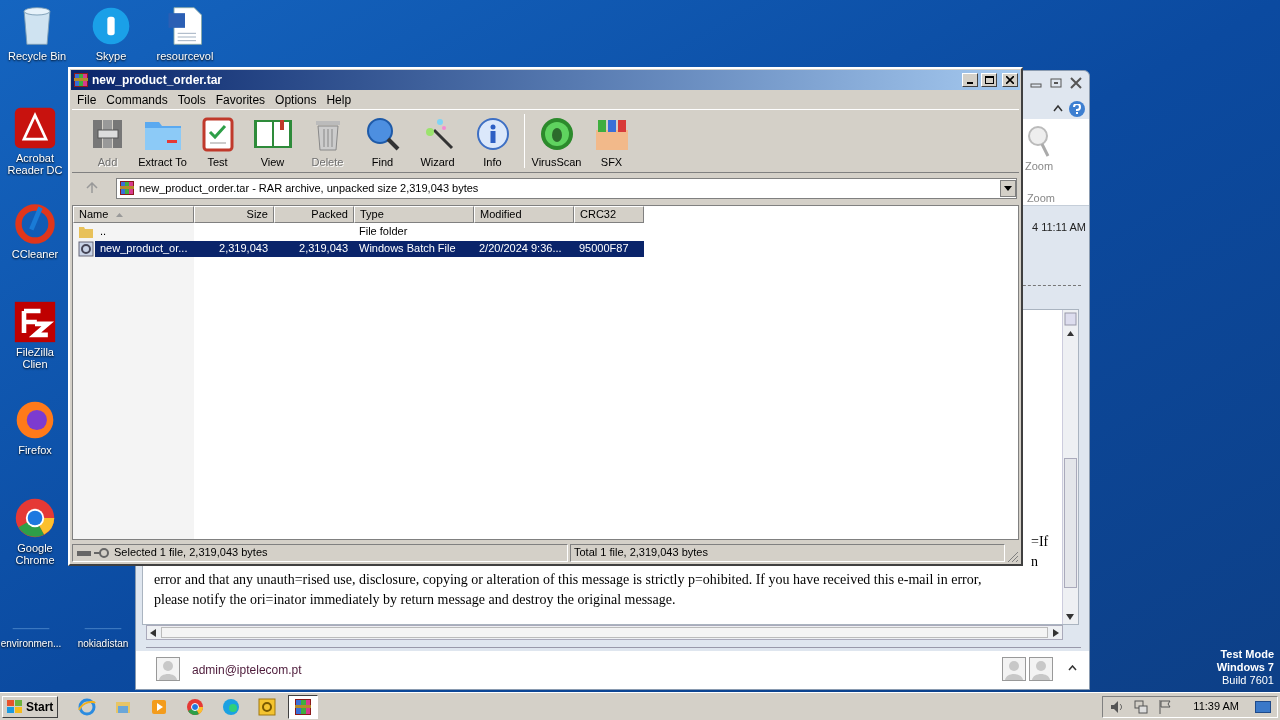 This screenshot has width=1280, height=720. I want to click on menu-item: Tools, so click(191, 99).